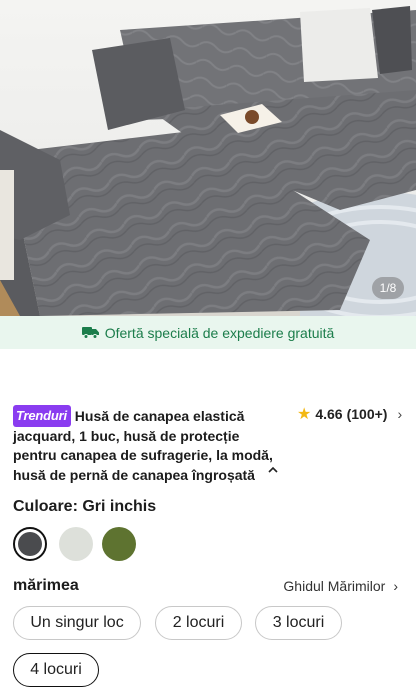 The height and width of the screenshot is (699, 416). Describe the element at coordinates (367, 414) in the screenshot. I see `review-count: (100+)` at that location.